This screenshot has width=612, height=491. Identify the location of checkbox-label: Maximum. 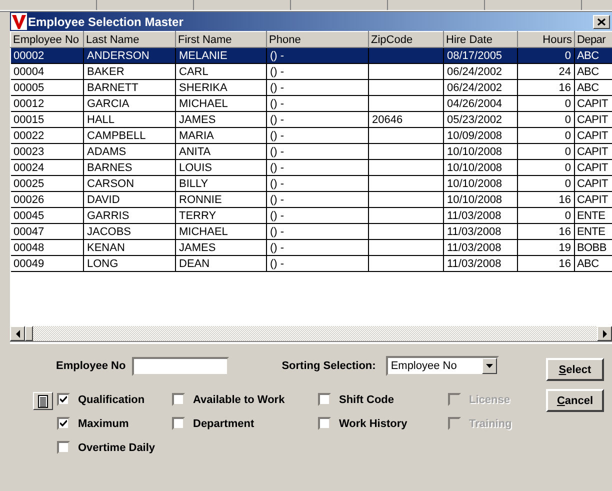
(103, 424).